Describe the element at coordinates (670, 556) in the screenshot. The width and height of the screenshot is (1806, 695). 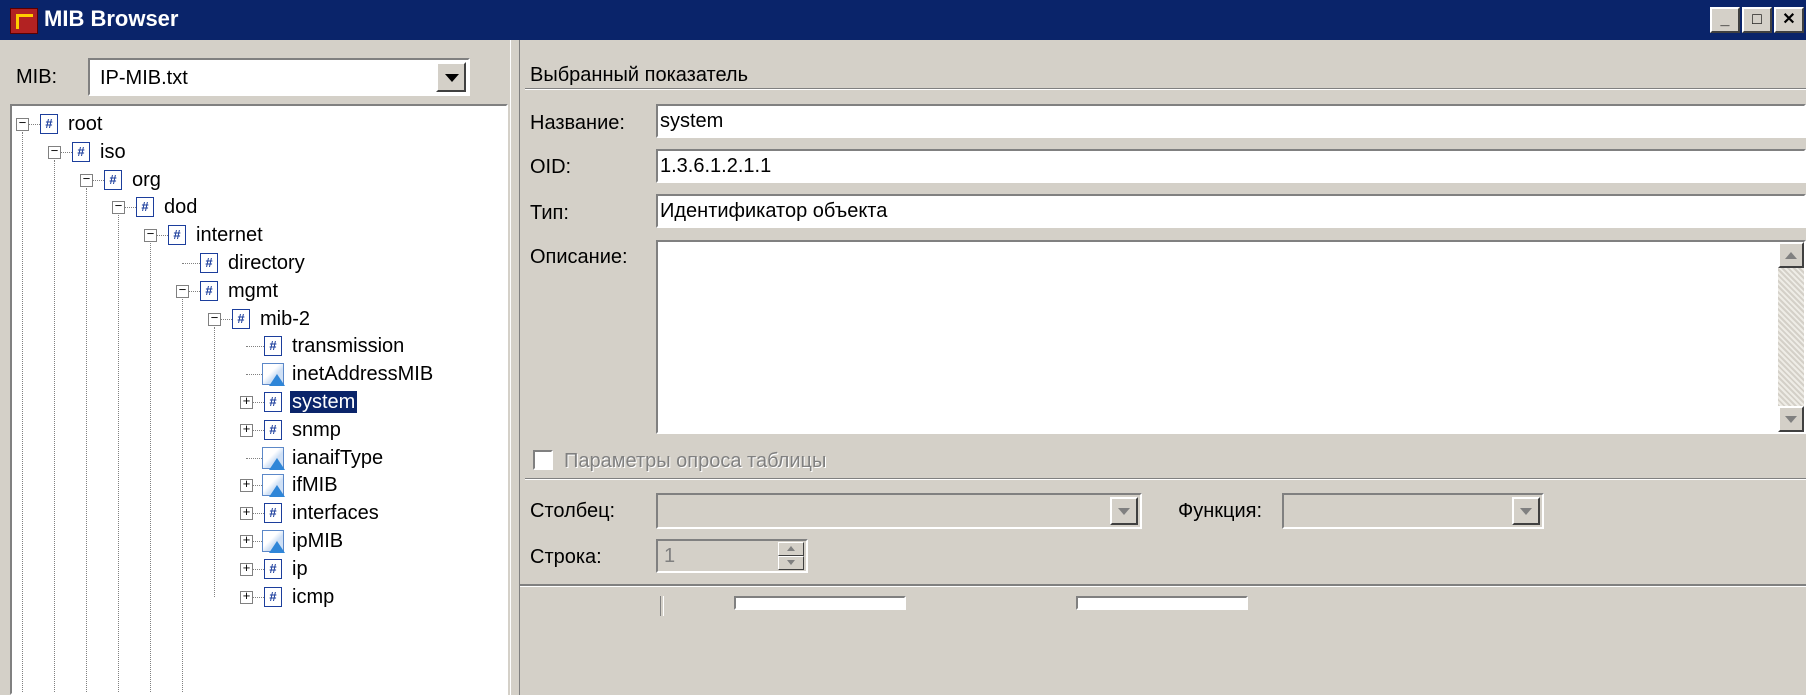
I see `row-stepper-value: 1` at that location.